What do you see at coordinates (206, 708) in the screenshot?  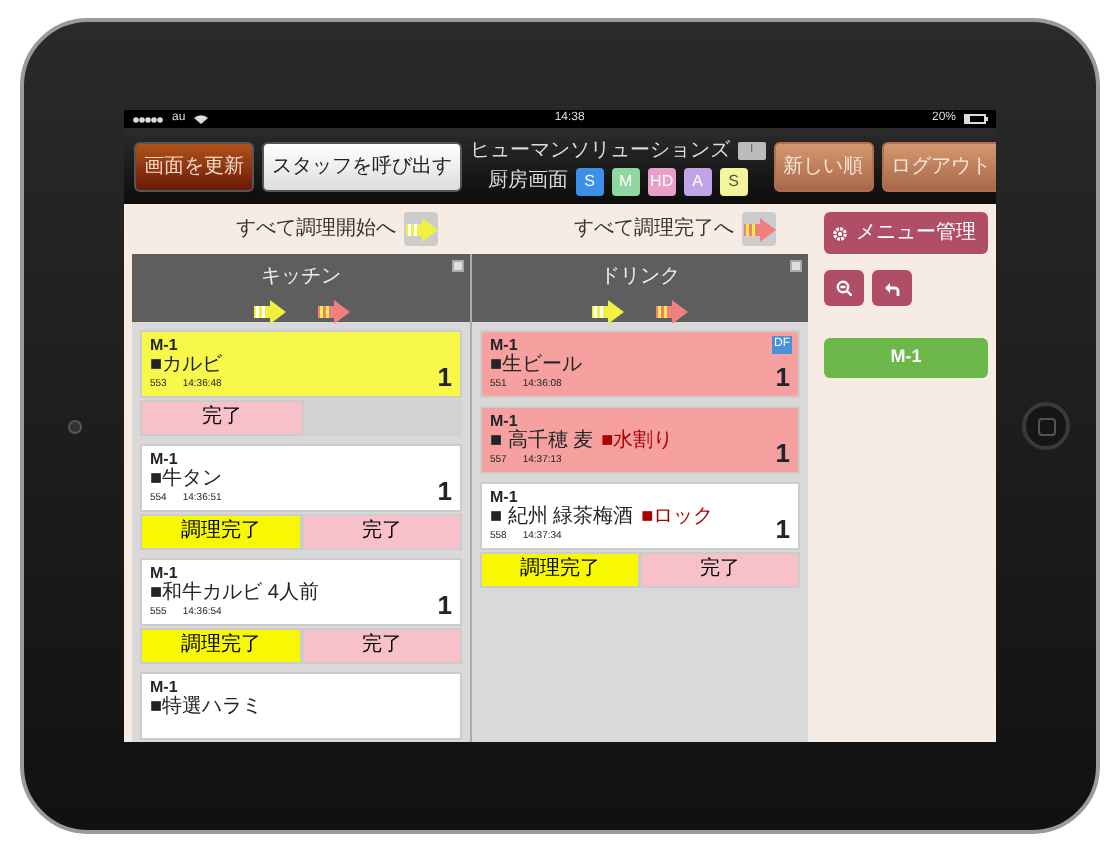 I see `item-name: ■特選ハラミ` at bounding box center [206, 708].